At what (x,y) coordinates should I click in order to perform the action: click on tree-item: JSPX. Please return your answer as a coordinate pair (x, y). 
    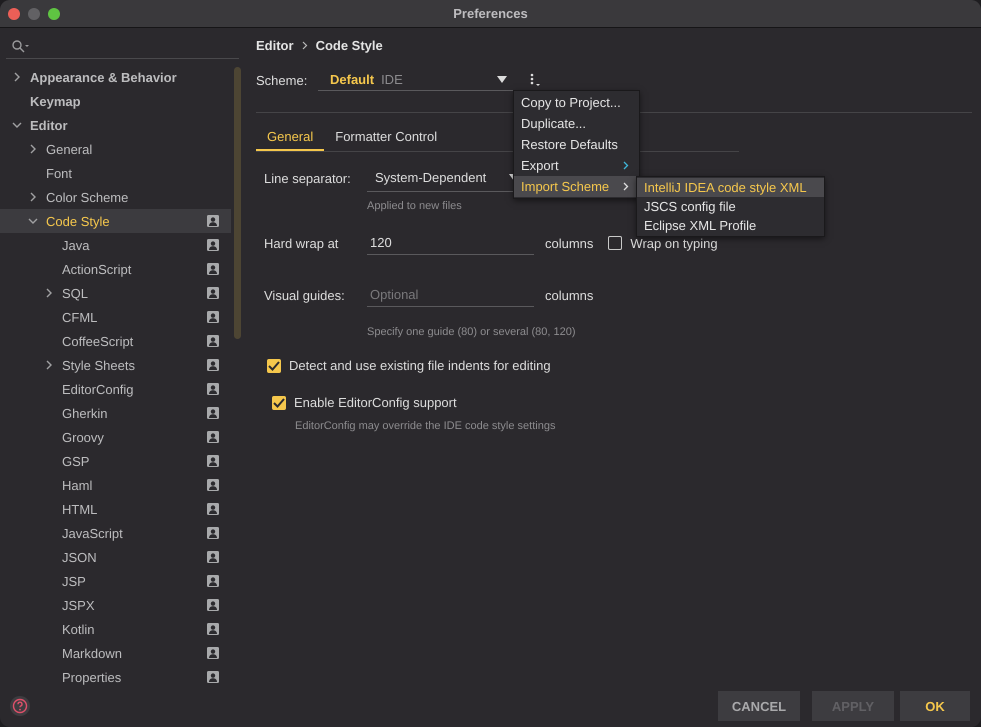
    Looking at the image, I should click on (115, 605).